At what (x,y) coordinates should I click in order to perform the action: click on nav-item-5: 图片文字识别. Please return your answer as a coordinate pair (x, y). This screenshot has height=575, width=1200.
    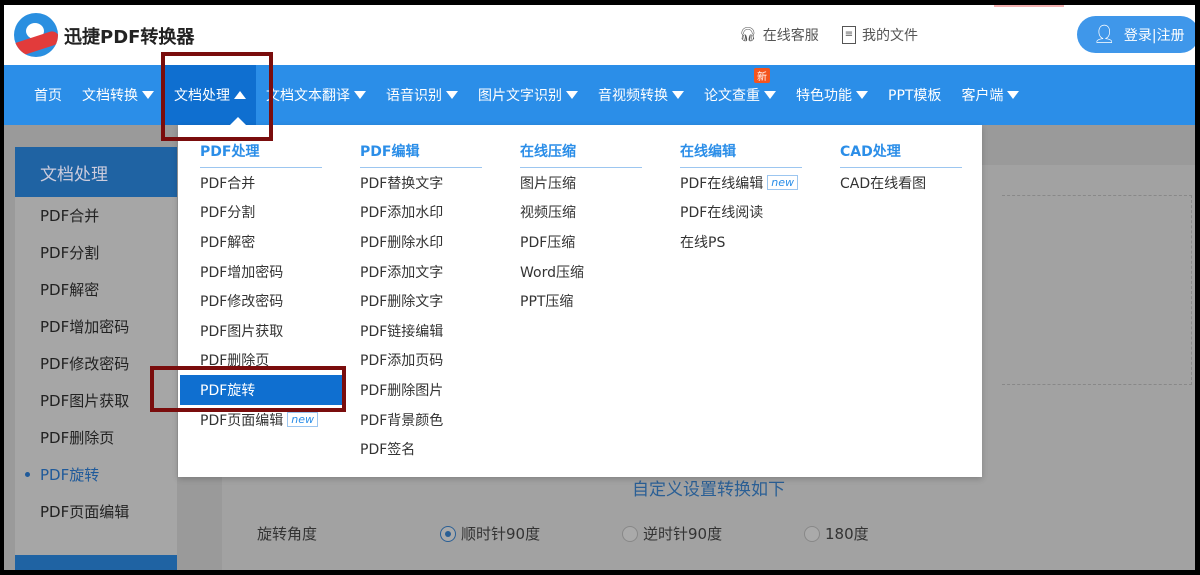
    Looking at the image, I should click on (528, 95).